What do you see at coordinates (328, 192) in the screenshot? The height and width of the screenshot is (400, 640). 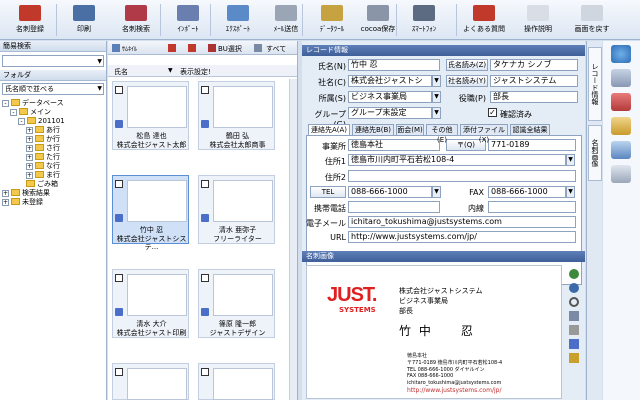 I see `tel-button: TEL` at bounding box center [328, 192].